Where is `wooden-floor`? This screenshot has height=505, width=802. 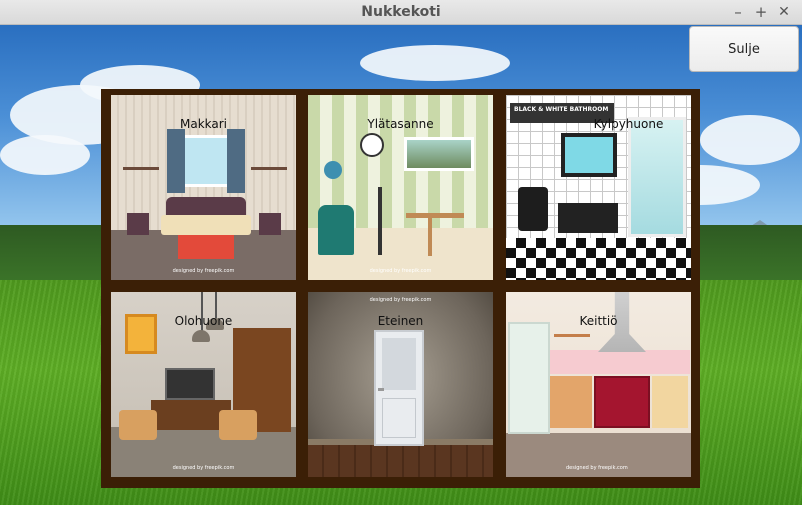
wooden-floor is located at coordinates (400, 461).